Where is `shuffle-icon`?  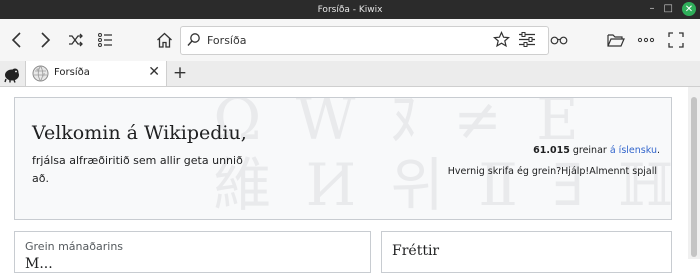
shuffle-icon is located at coordinates (76, 40).